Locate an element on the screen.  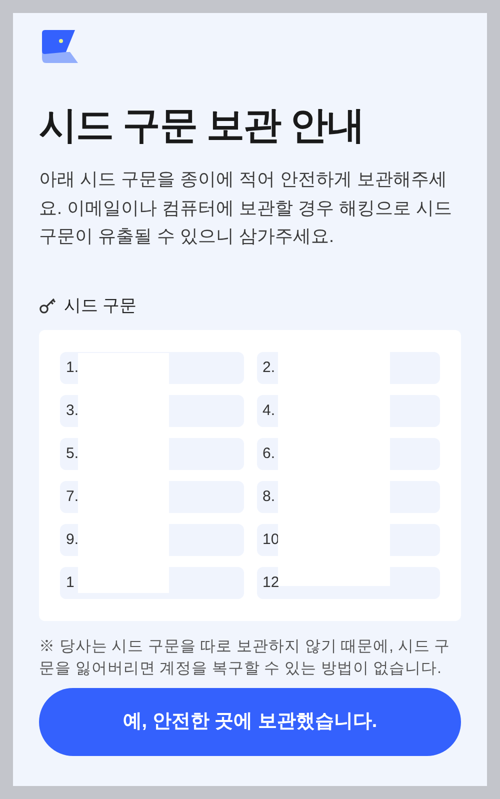
confirm-button: 예, 안전한 곳에 보관했습니다. is located at coordinates (250, 722).